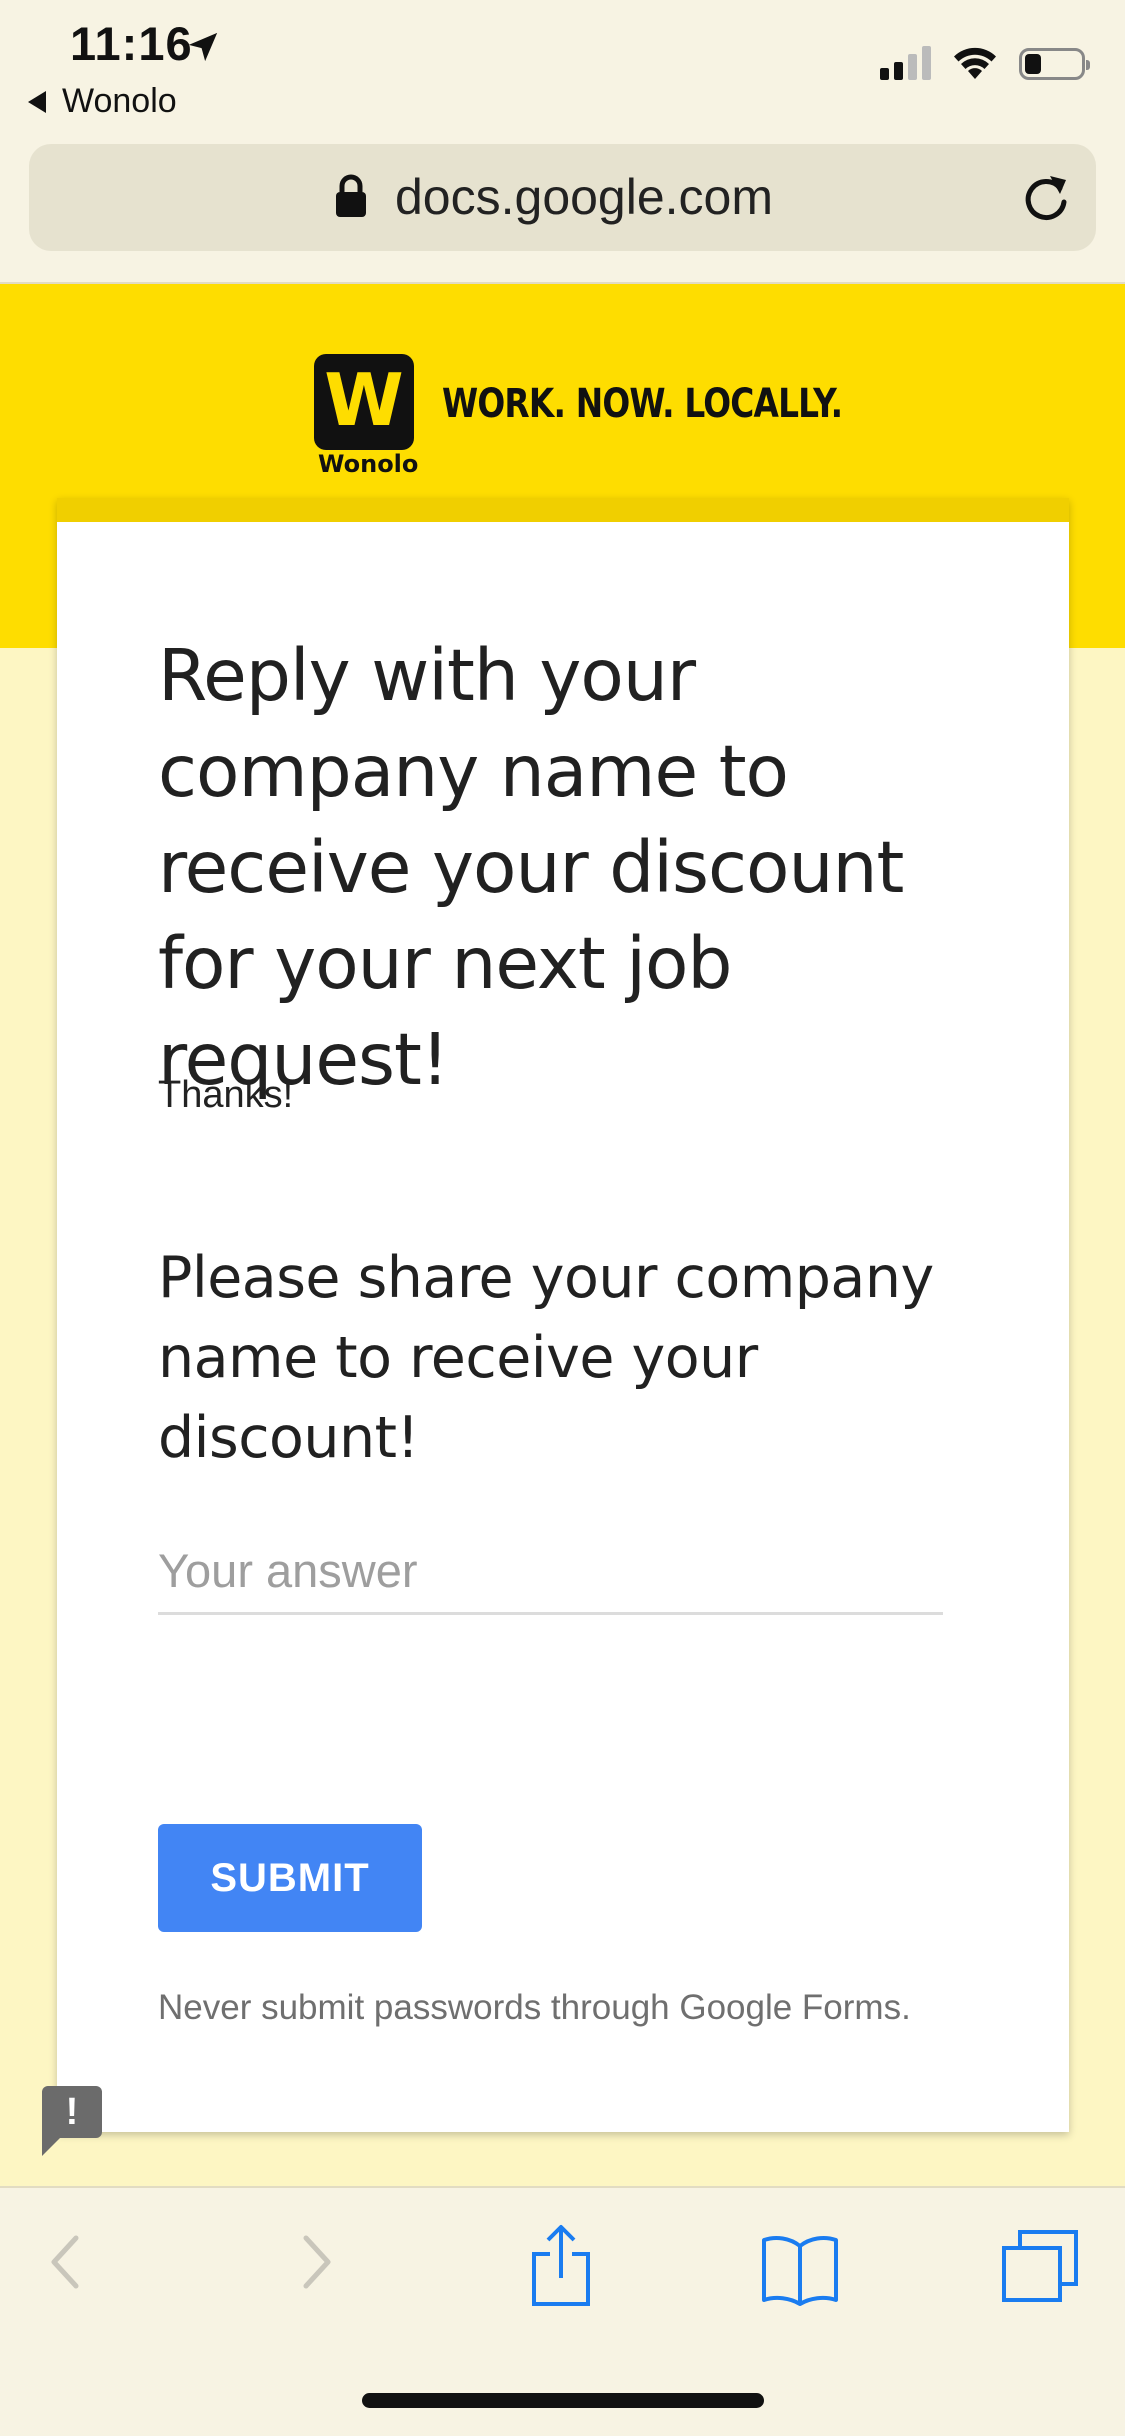 This screenshot has height=2436, width=1125. I want to click on logo-mark: W Wonolo, so click(366, 416).